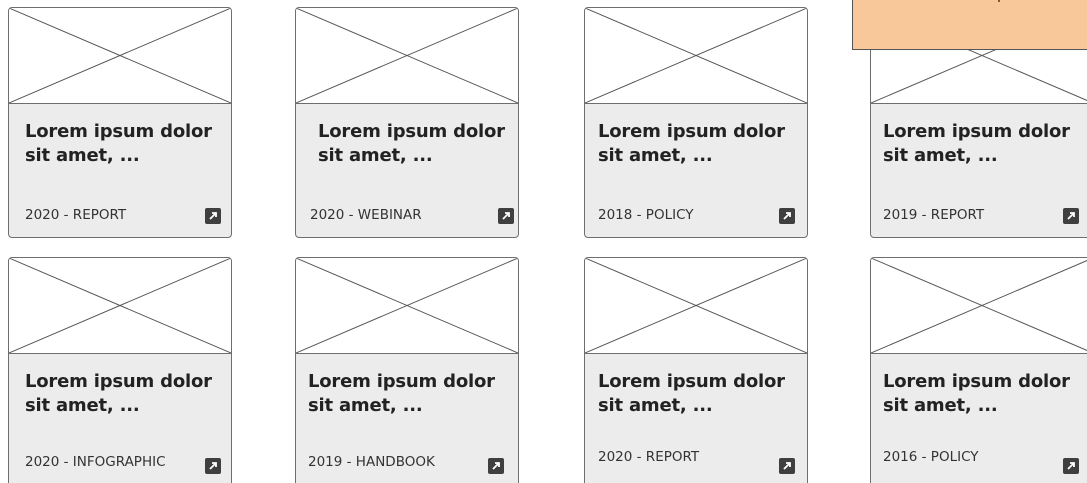 This screenshot has width=1087, height=483. Describe the element at coordinates (371, 462) in the screenshot. I see `card-meta: 2019 - HANDBOOK` at that location.